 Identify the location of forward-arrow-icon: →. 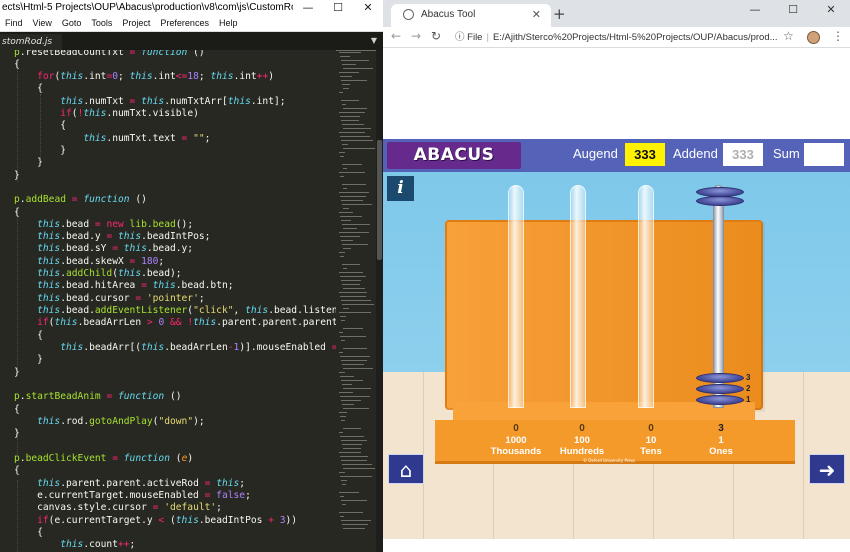
(416, 36).